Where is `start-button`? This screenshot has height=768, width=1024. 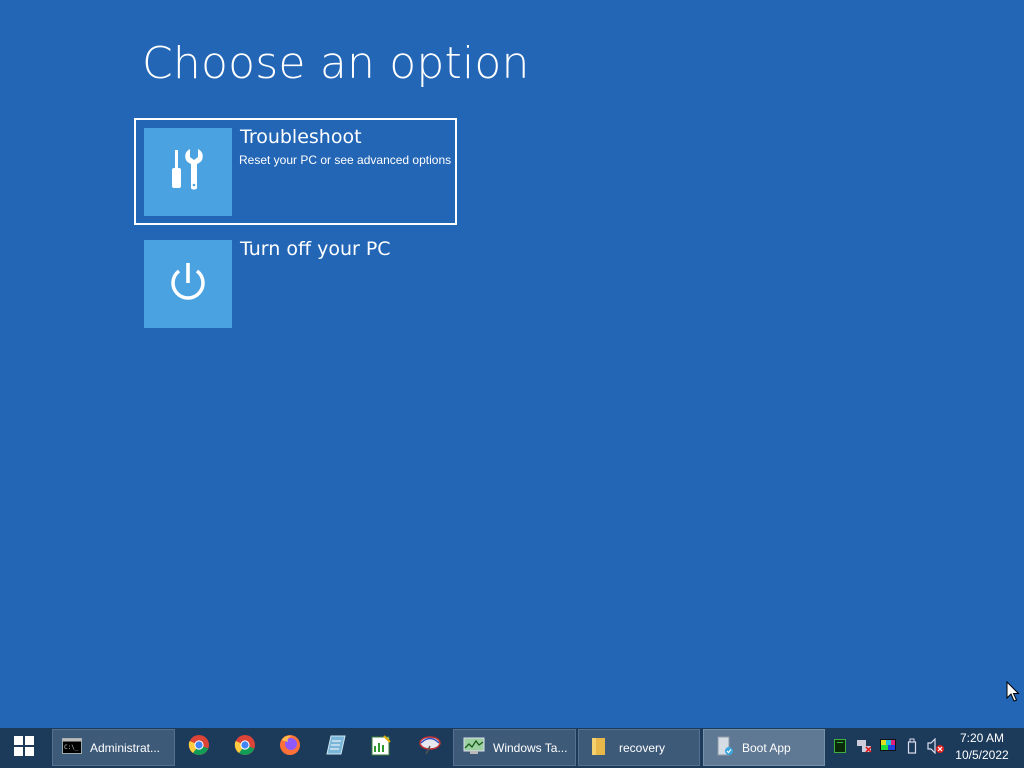
start-button is located at coordinates (24, 748).